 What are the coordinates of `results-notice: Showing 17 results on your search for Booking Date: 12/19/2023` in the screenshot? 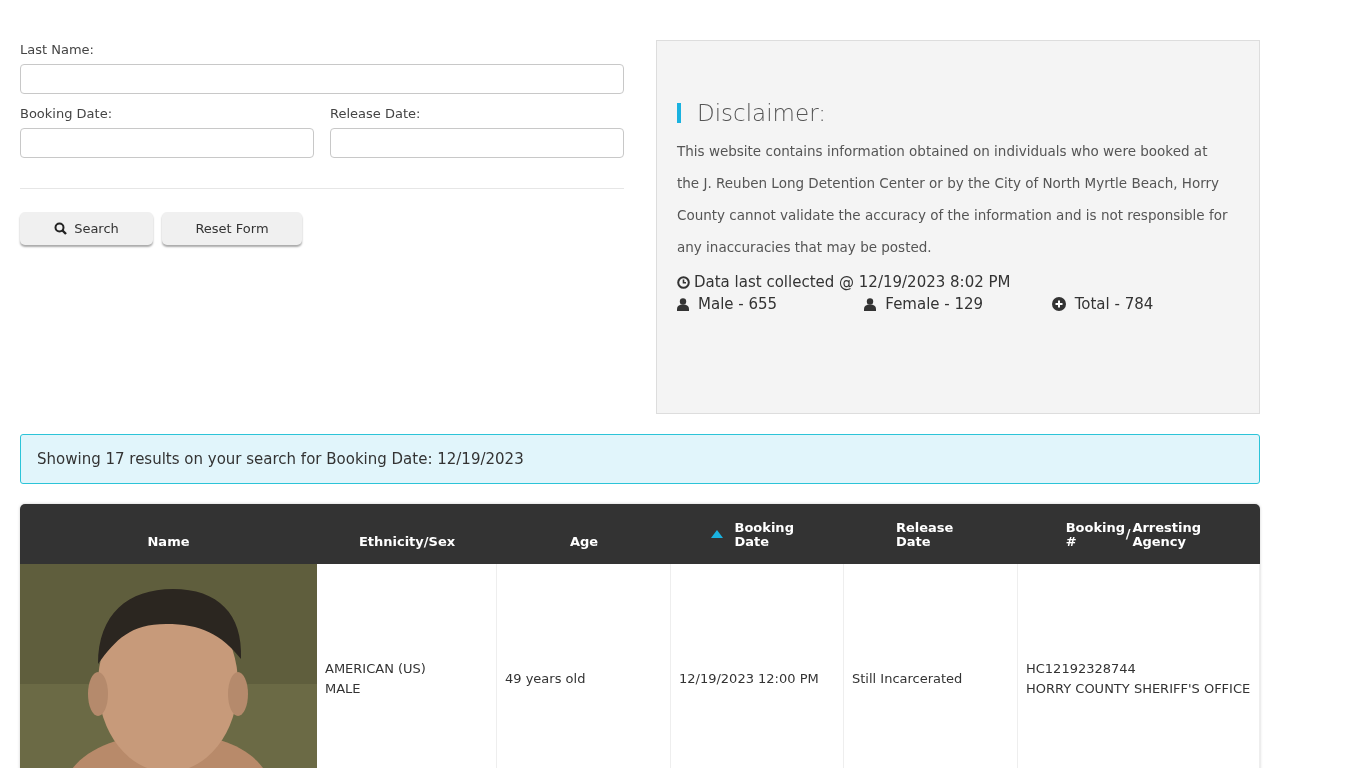 It's located at (640, 459).